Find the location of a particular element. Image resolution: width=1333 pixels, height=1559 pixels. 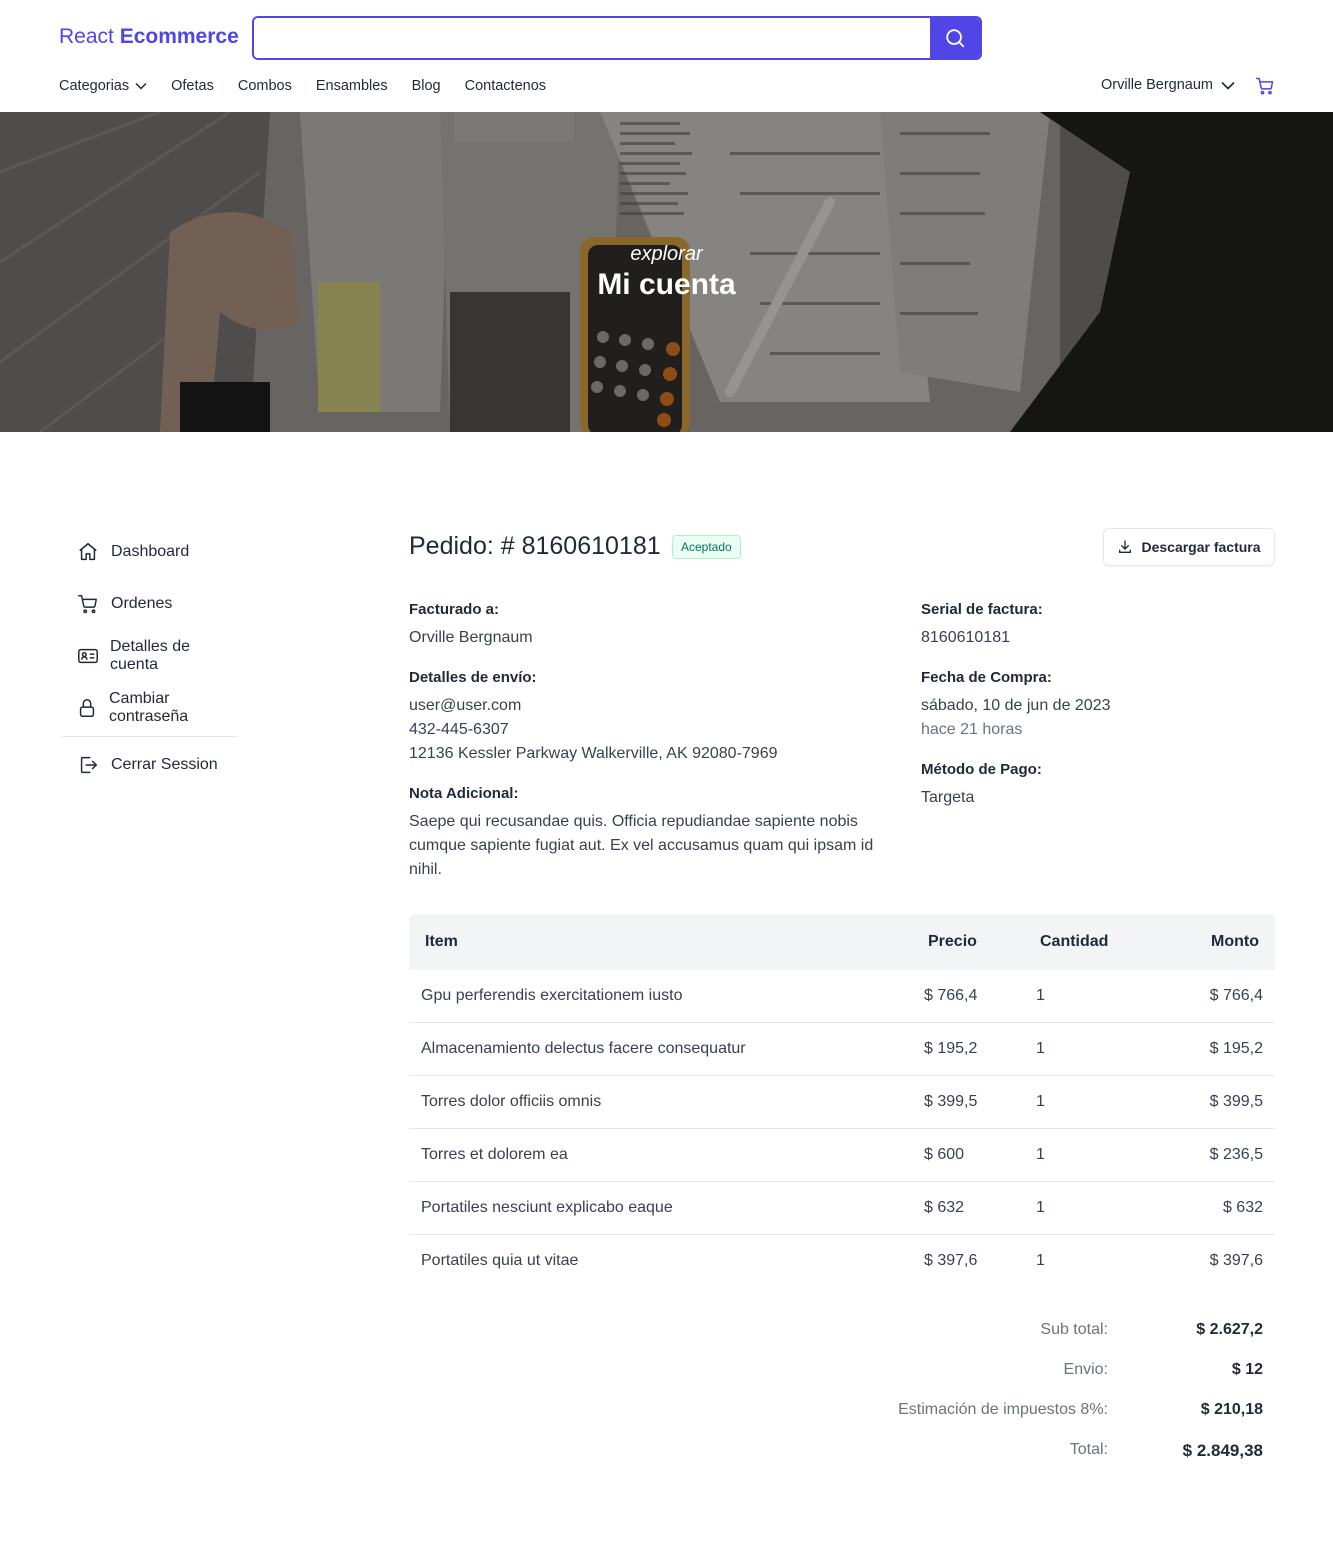

search-input is located at coordinates (594, 38).